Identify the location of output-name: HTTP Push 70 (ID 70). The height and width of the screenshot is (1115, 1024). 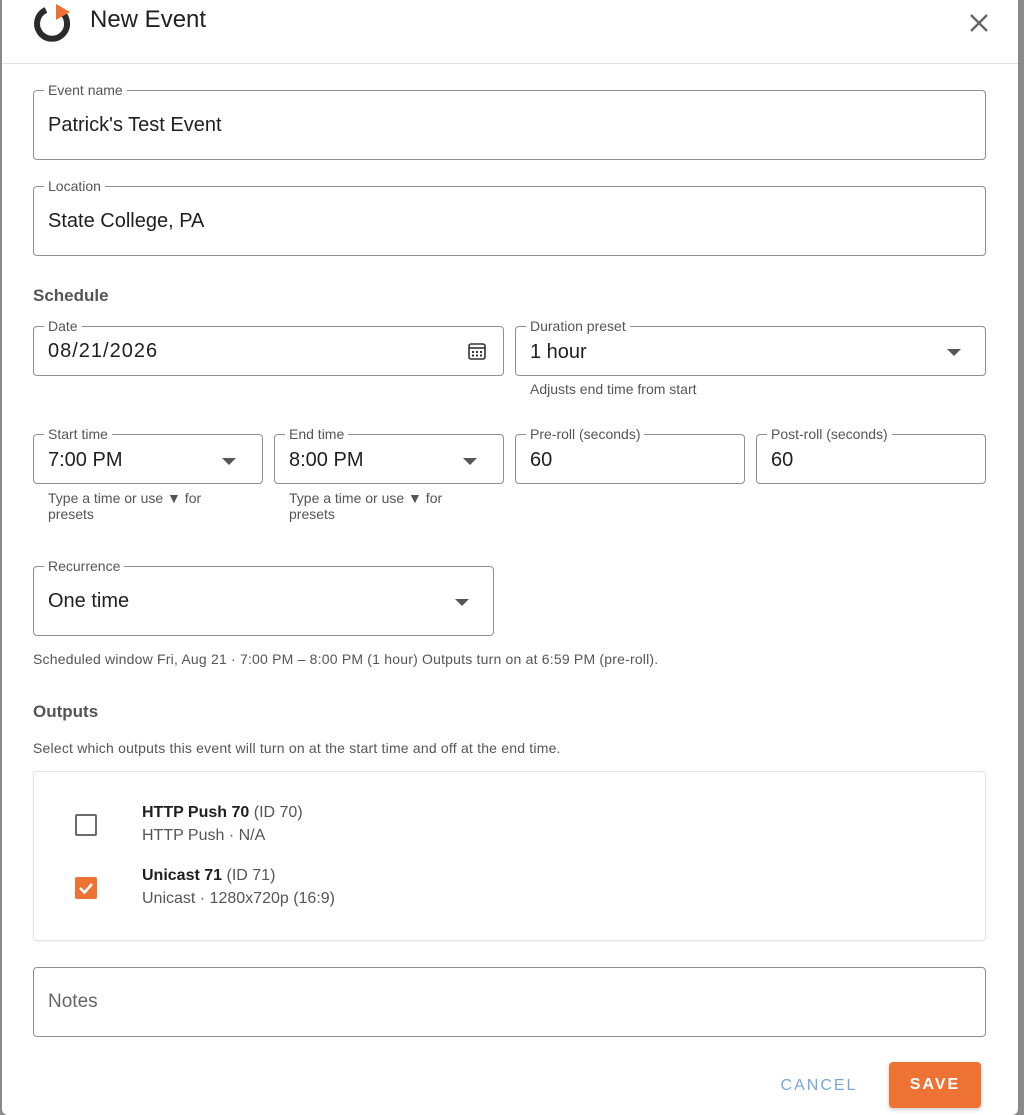
(222, 813).